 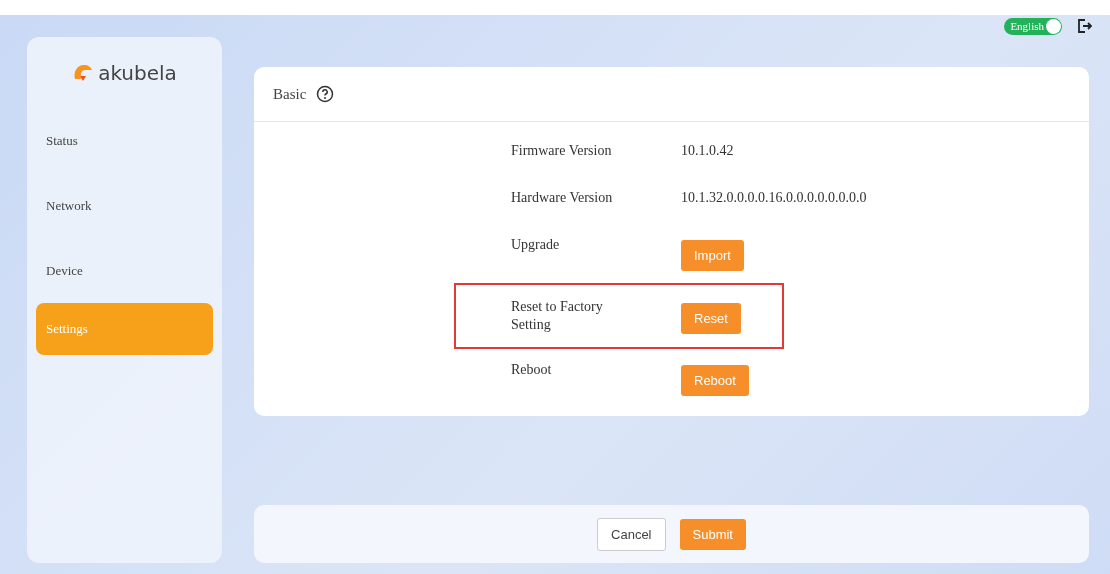 I want to click on cancel-button: Cancel, so click(x=631, y=534).